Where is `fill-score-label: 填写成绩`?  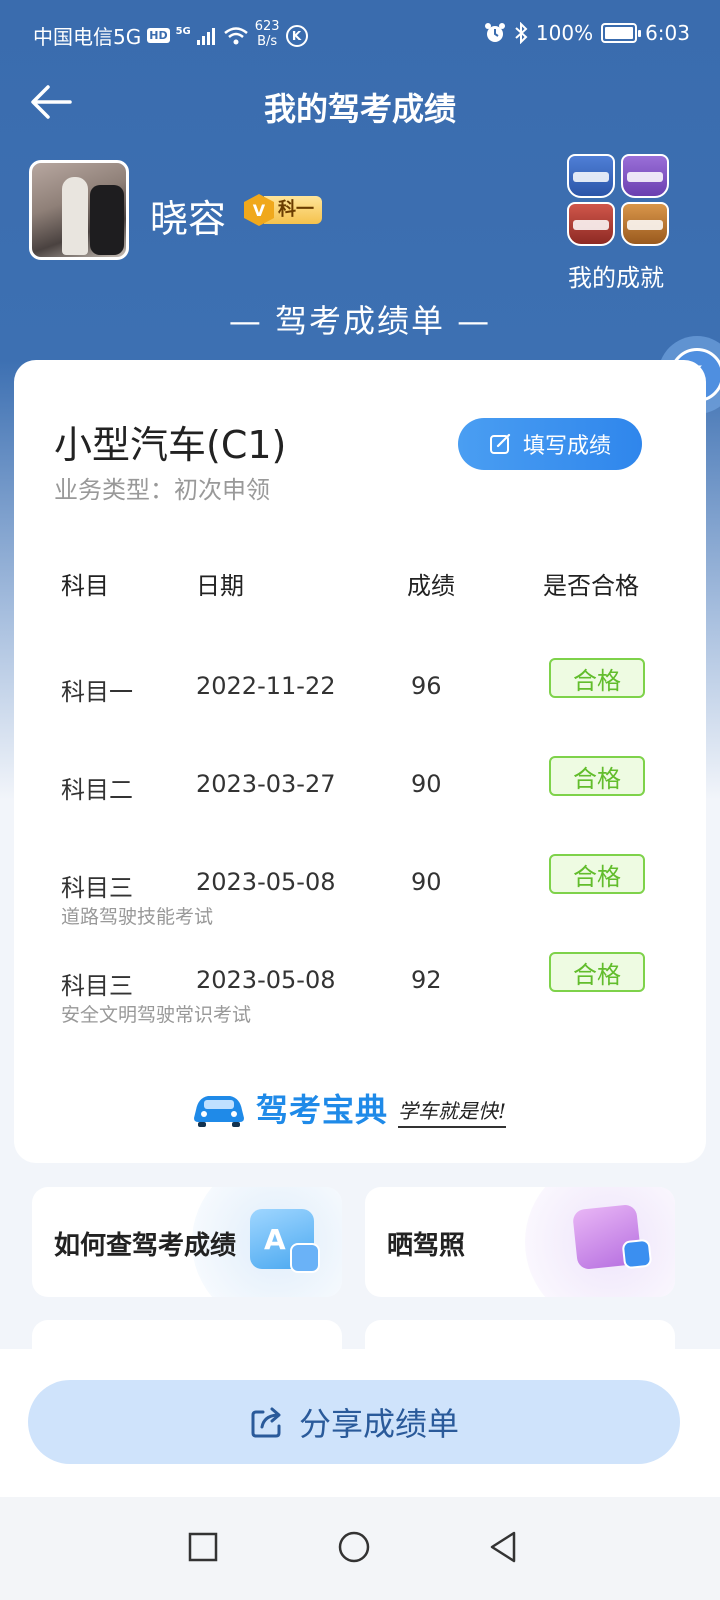 fill-score-label: 填写成绩 is located at coordinates (566, 446).